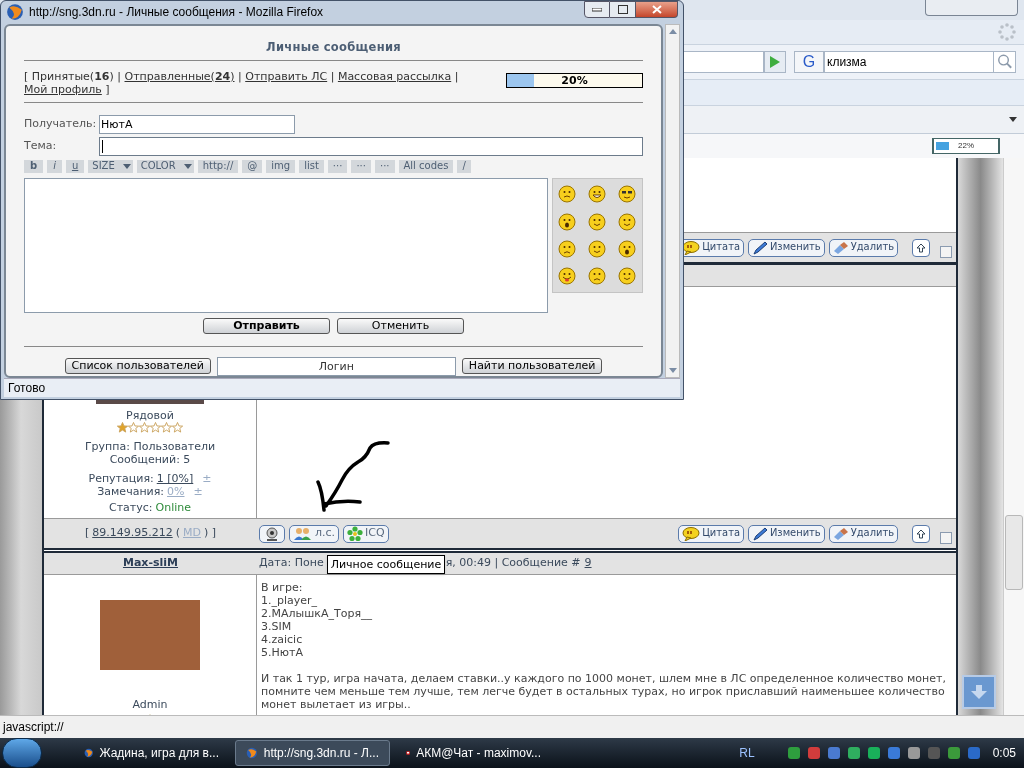 The height and width of the screenshot is (768, 1024). What do you see at coordinates (604, 691) in the screenshot?
I see `message-paragraph: И так 1 тур, игра начата, делаем ставки..у каждого по 1000 монет, шлем мне в ЛС определенное количество монет, помните чем меньше тем лучше, тем легче будет в остальных турах, но игрок приславший наименьшее количество монет вылетает из игры..` at bounding box center [604, 691].